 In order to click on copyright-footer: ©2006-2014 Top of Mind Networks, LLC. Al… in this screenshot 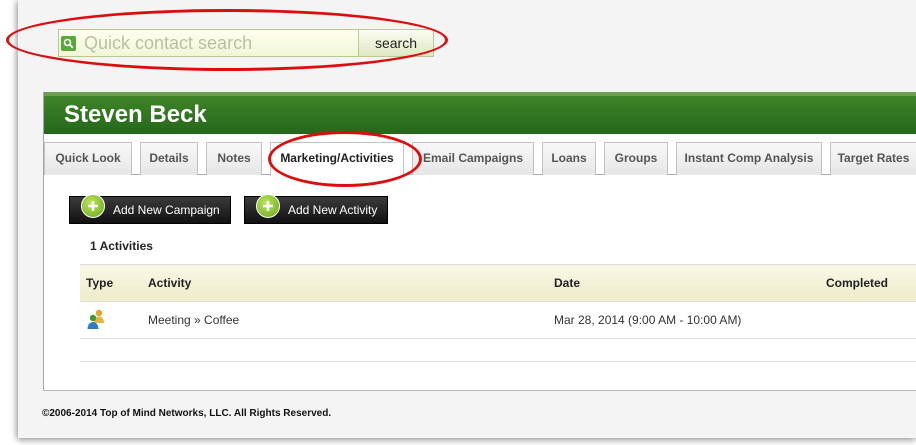, I will do `click(187, 413)`.